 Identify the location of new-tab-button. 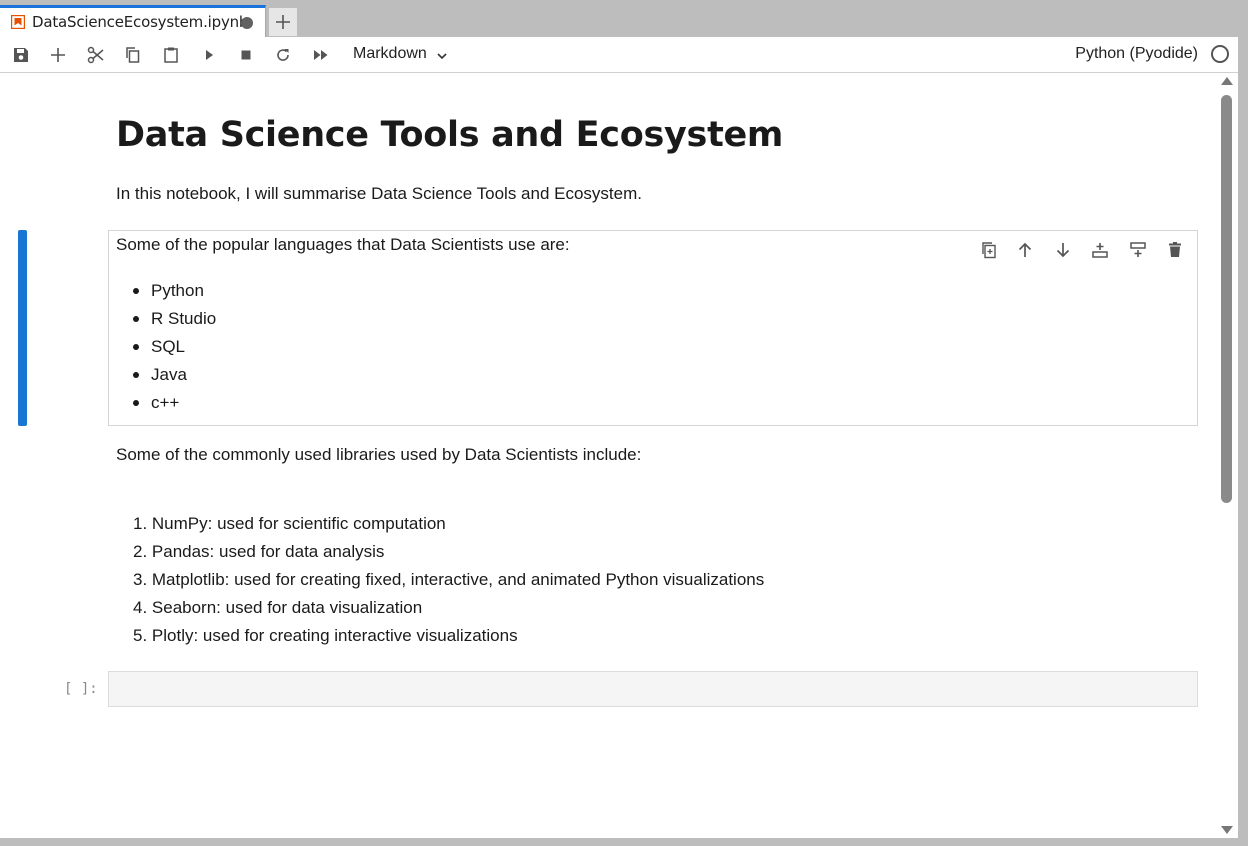
(283, 22).